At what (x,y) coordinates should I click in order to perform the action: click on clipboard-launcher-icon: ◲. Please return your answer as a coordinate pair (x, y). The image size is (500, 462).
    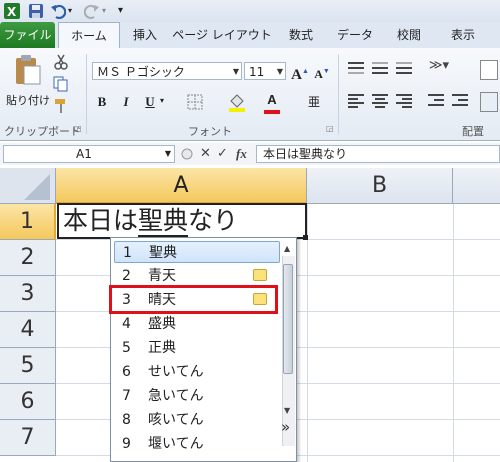
    Looking at the image, I should click on (78, 128).